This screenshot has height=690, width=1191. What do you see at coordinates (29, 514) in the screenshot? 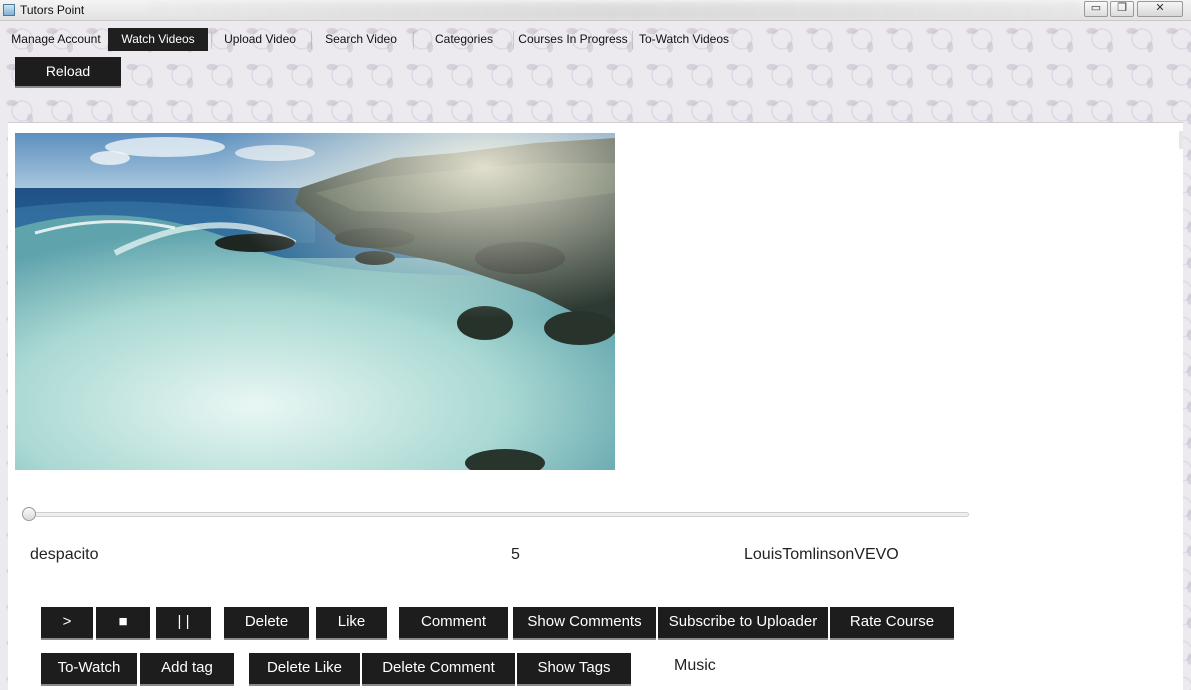
I see `seek-slider-thumb` at bounding box center [29, 514].